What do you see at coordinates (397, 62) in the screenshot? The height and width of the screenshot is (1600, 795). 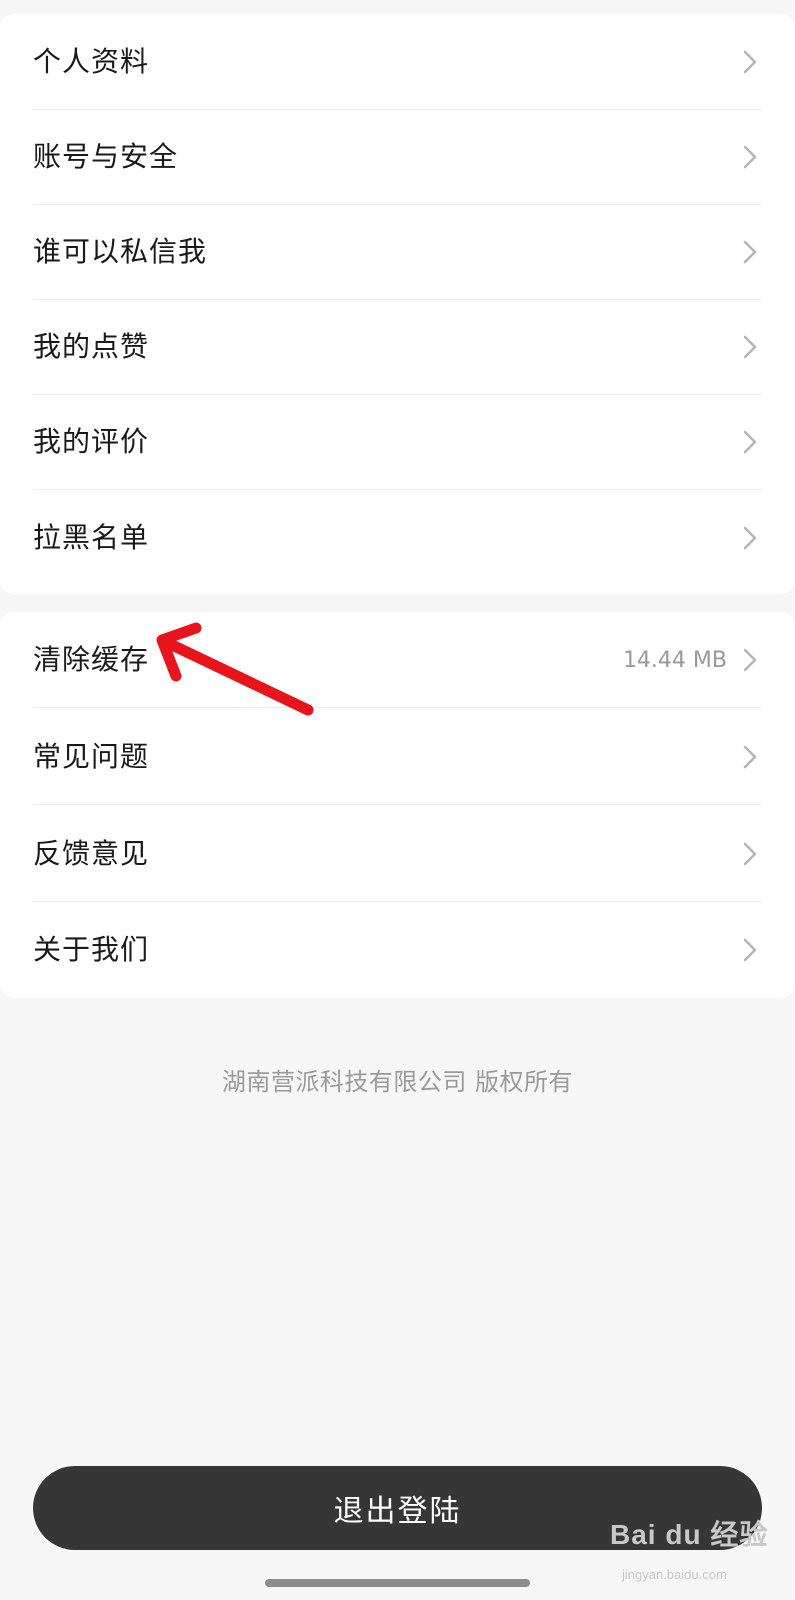 I see `settings-row-profile: 个人资料` at bounding box center [397, 62].